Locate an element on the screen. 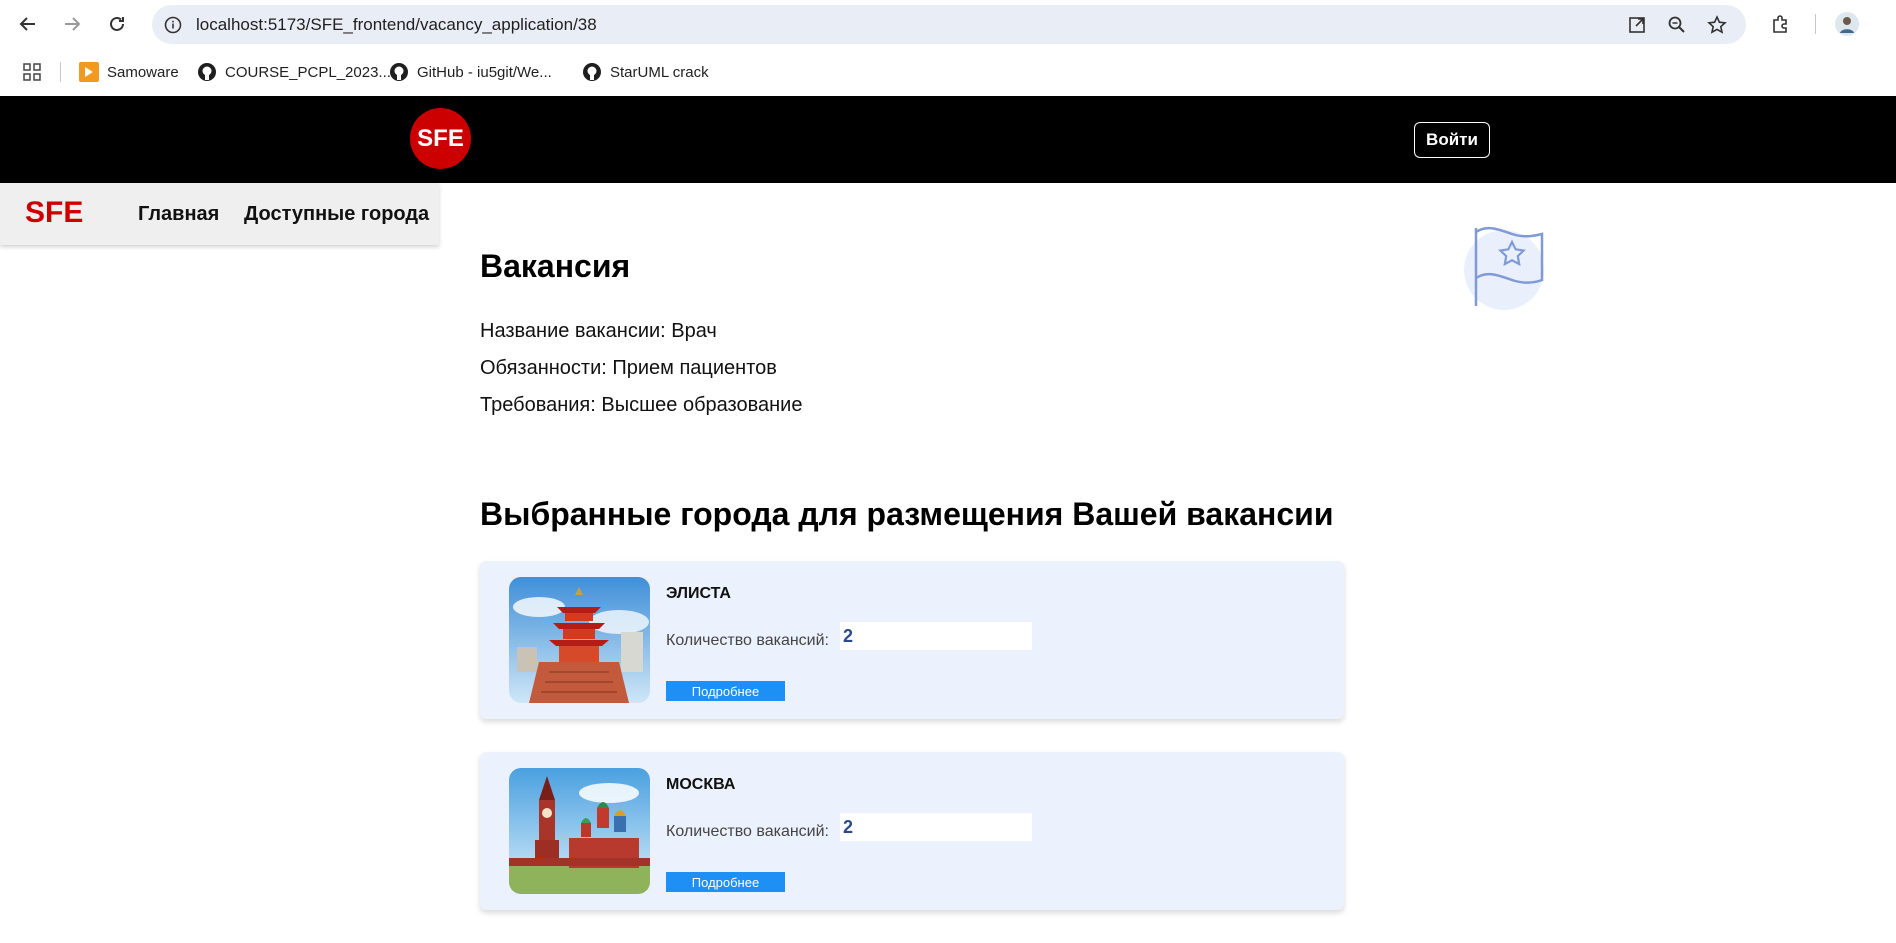 This screenshot has height=943, width=1896. city-card-elista: ЭЛИСТА Количество вакансий: Подробнее is located at coordinates (912, 640).